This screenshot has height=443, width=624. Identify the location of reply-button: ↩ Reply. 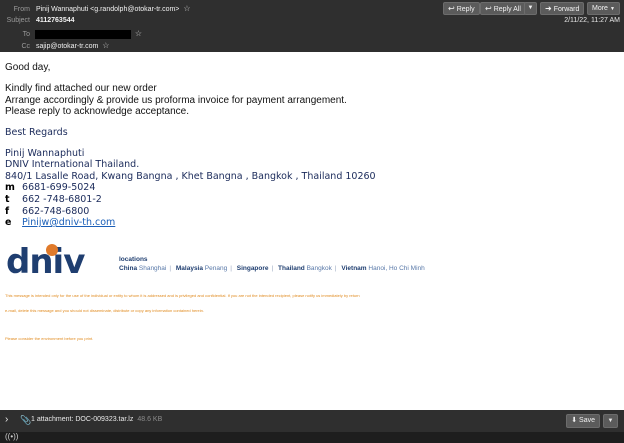
(461, 8).